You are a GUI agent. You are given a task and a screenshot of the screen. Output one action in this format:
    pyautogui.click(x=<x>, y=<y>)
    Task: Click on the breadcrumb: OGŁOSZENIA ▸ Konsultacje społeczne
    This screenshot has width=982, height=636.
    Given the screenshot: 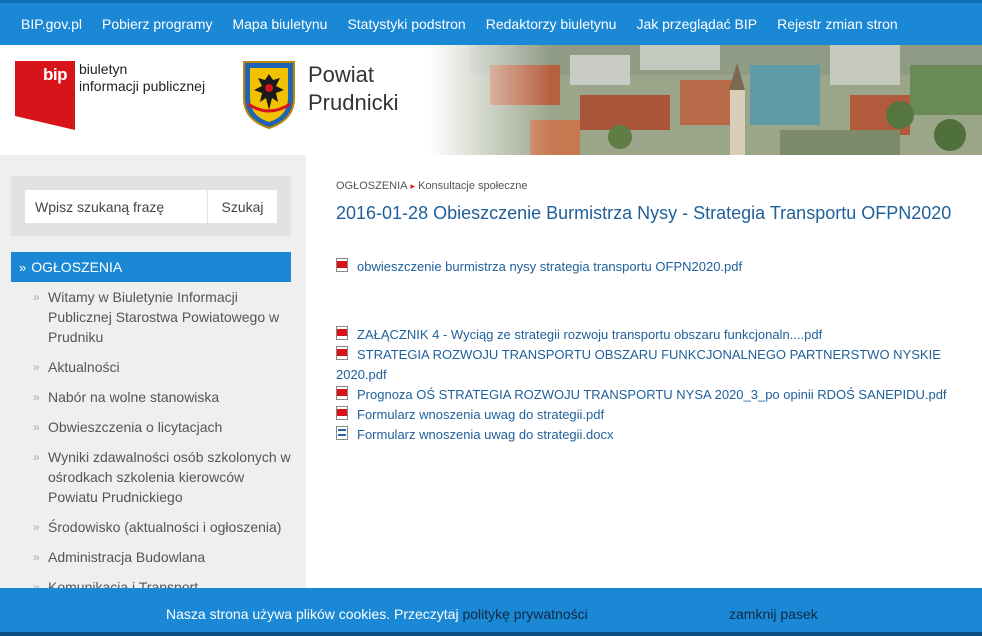 What is the action you would take?
    pyautogui.click(x=432, y=186)
    